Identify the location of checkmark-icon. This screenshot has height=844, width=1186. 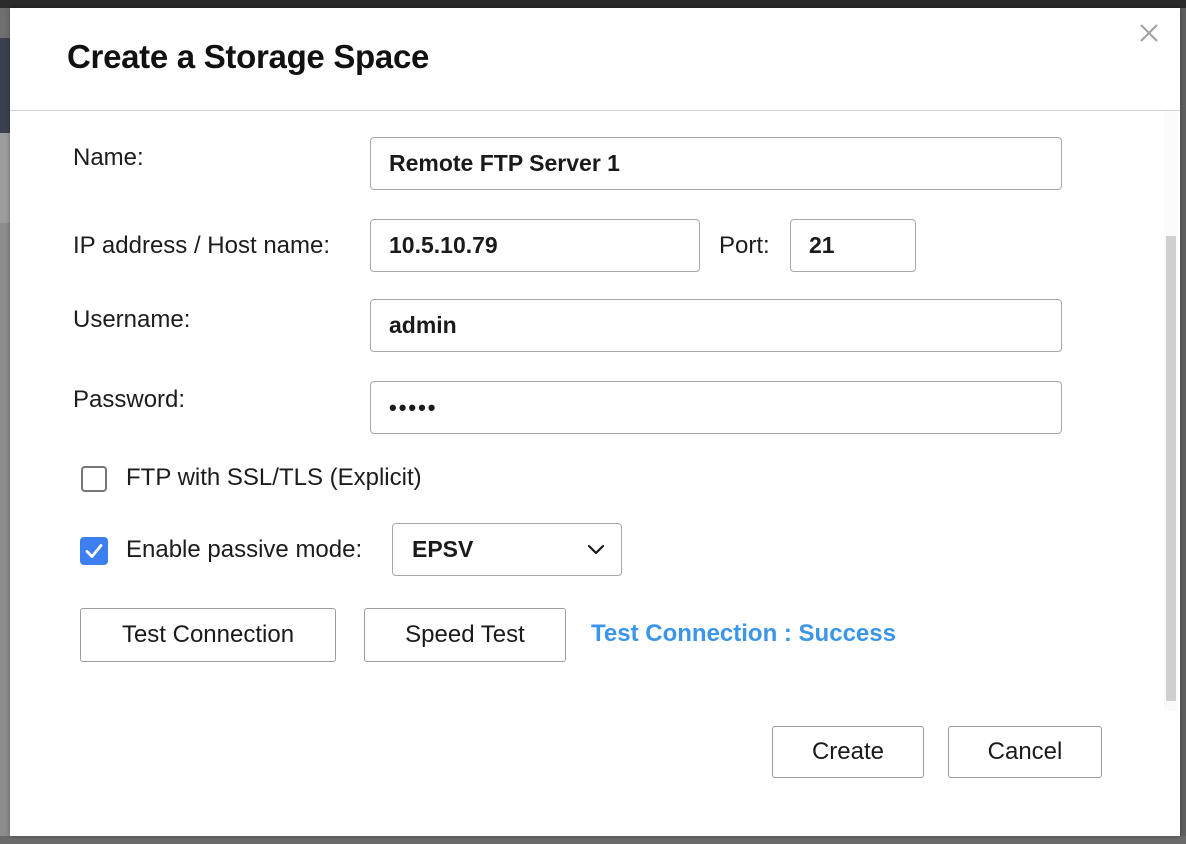
(94, 551).